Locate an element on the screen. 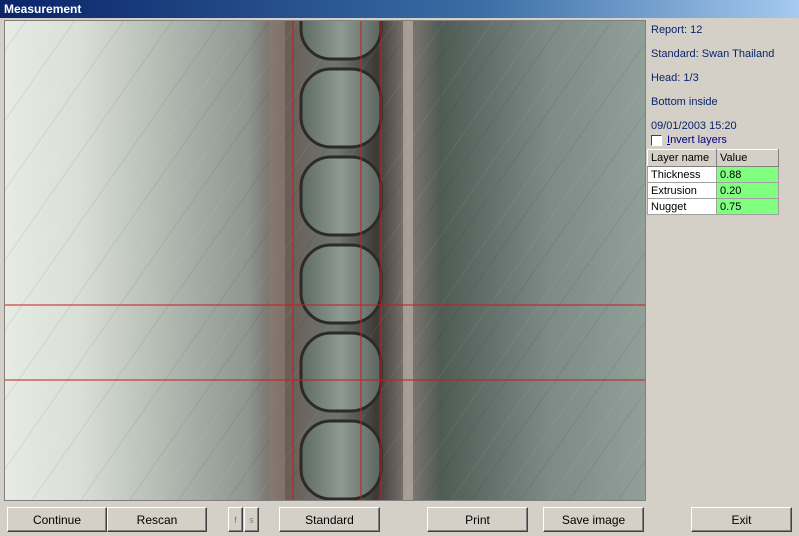 This screenshot has width=799, height=536. standard-name: Standard: Swan Thailand is located at coordinates (713, 54).